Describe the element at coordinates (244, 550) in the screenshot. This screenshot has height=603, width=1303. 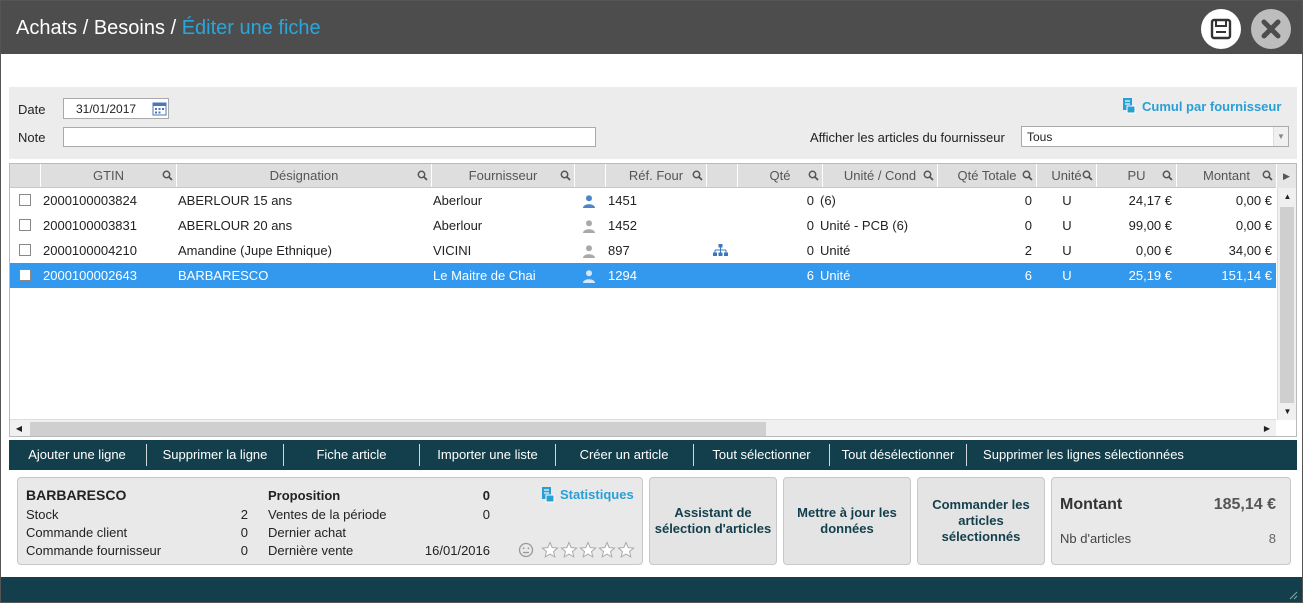
I see `cmd-four-value: 0` at that location.